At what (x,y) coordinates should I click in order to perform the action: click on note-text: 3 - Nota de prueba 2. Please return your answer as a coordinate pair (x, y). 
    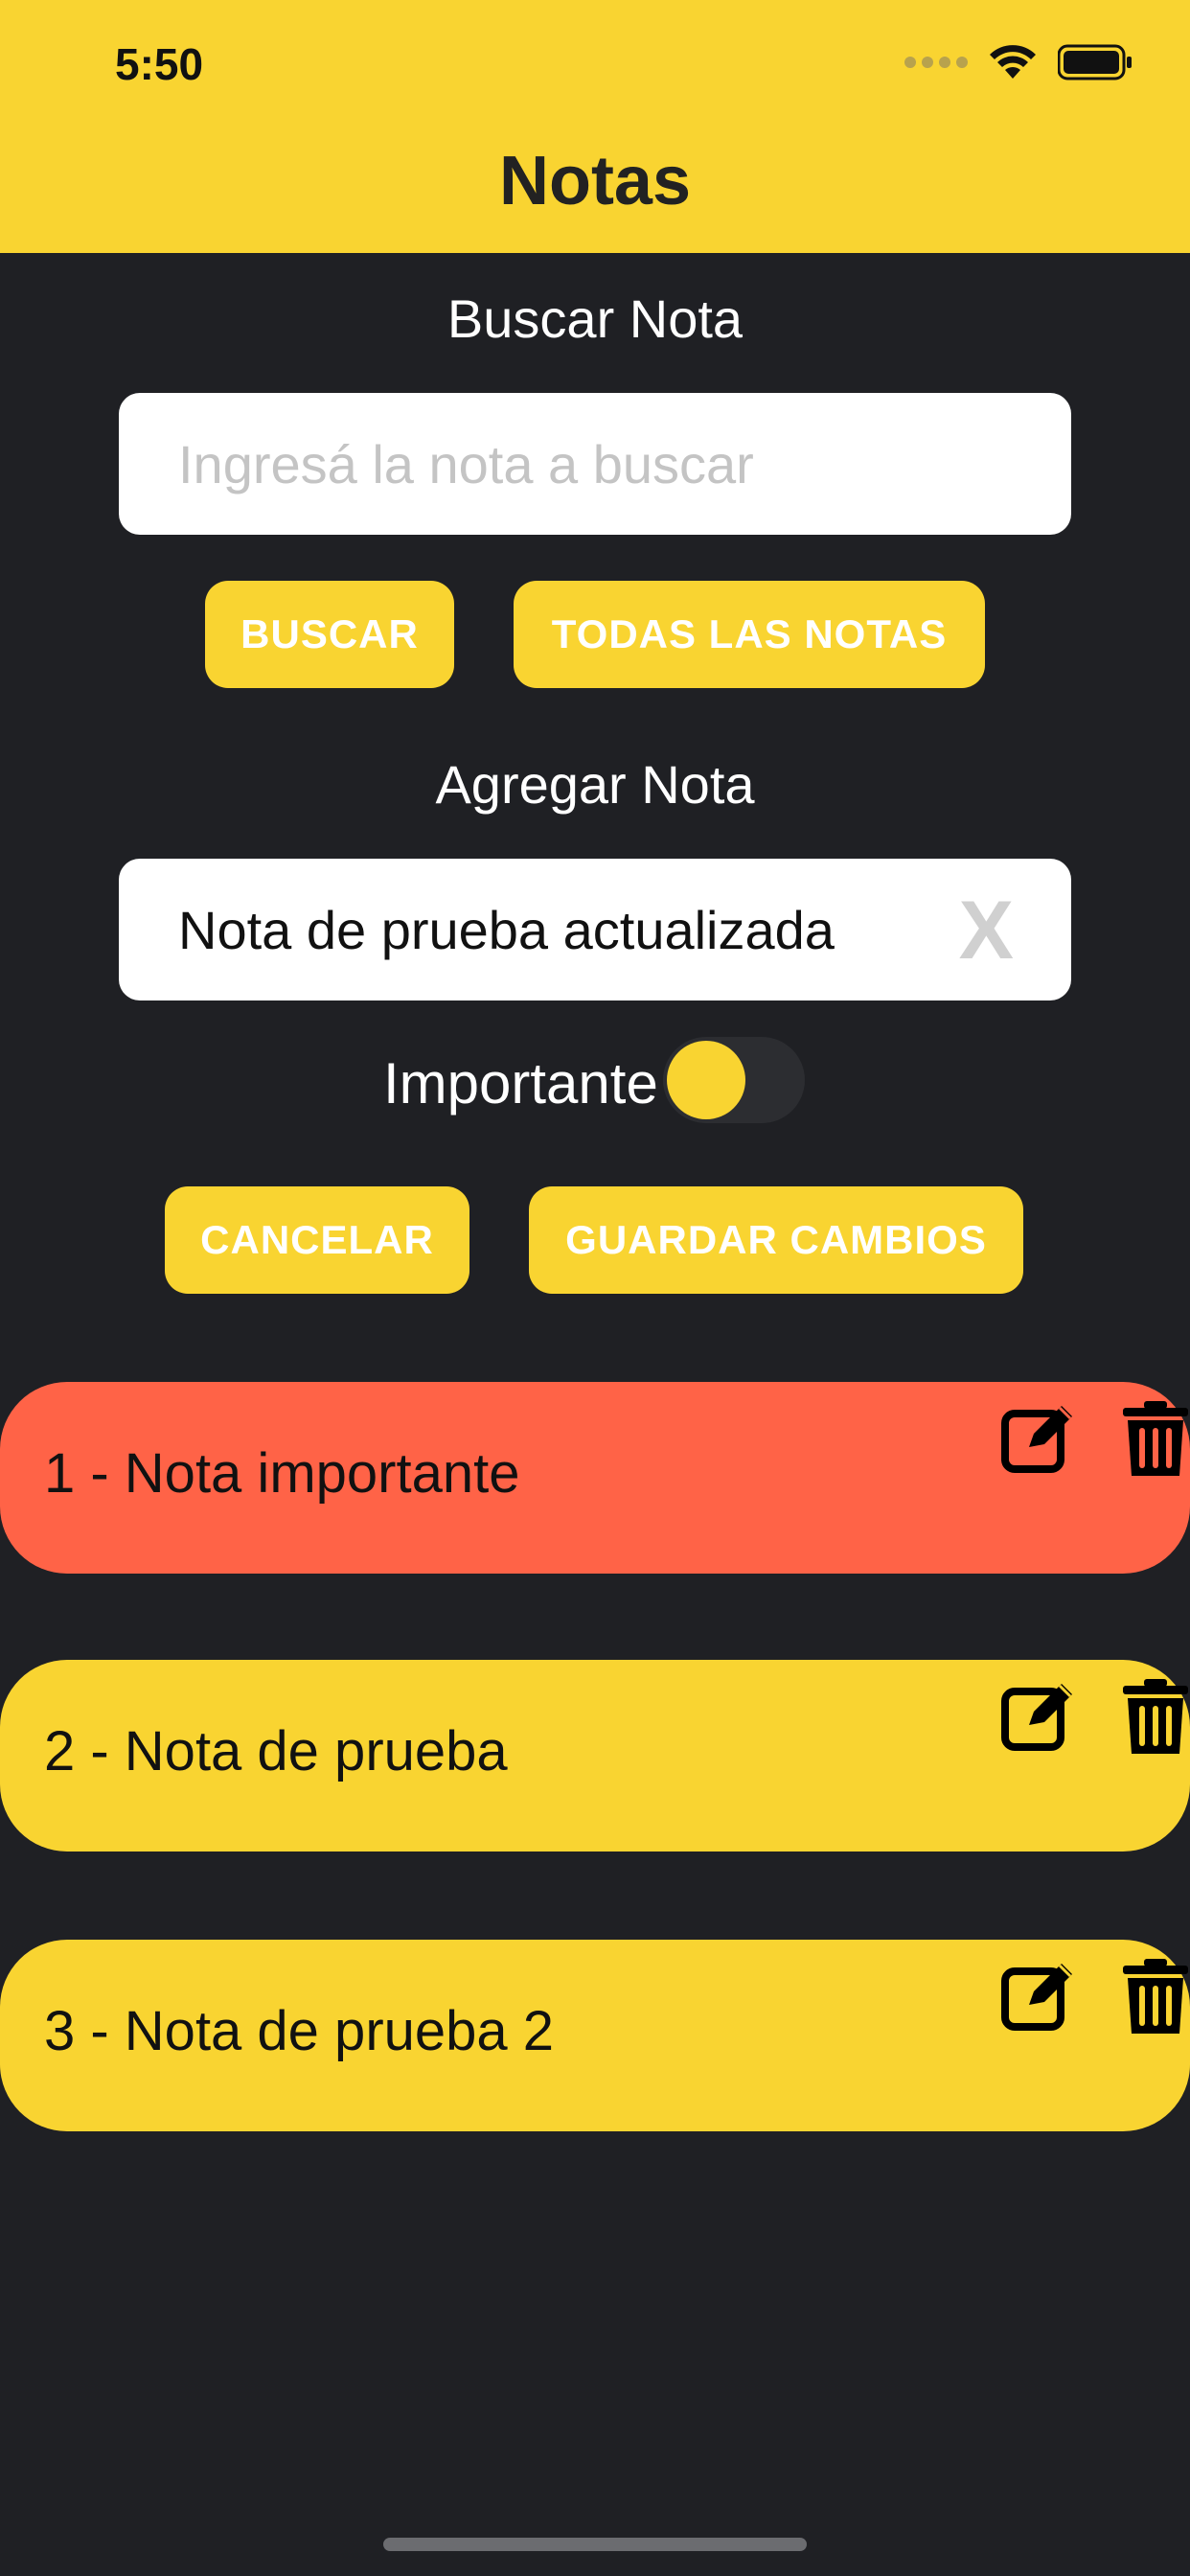
    Looking at the image, I should click on (300, 2031).